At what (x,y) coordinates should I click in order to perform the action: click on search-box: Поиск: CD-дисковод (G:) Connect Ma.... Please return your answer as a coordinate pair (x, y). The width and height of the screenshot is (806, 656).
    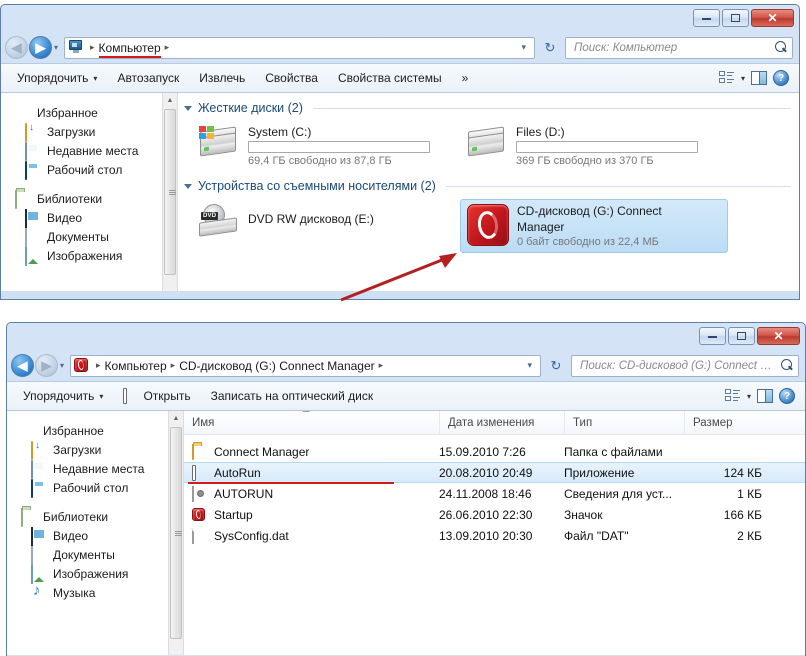
    Looking at the image, I should click on (685, 365).